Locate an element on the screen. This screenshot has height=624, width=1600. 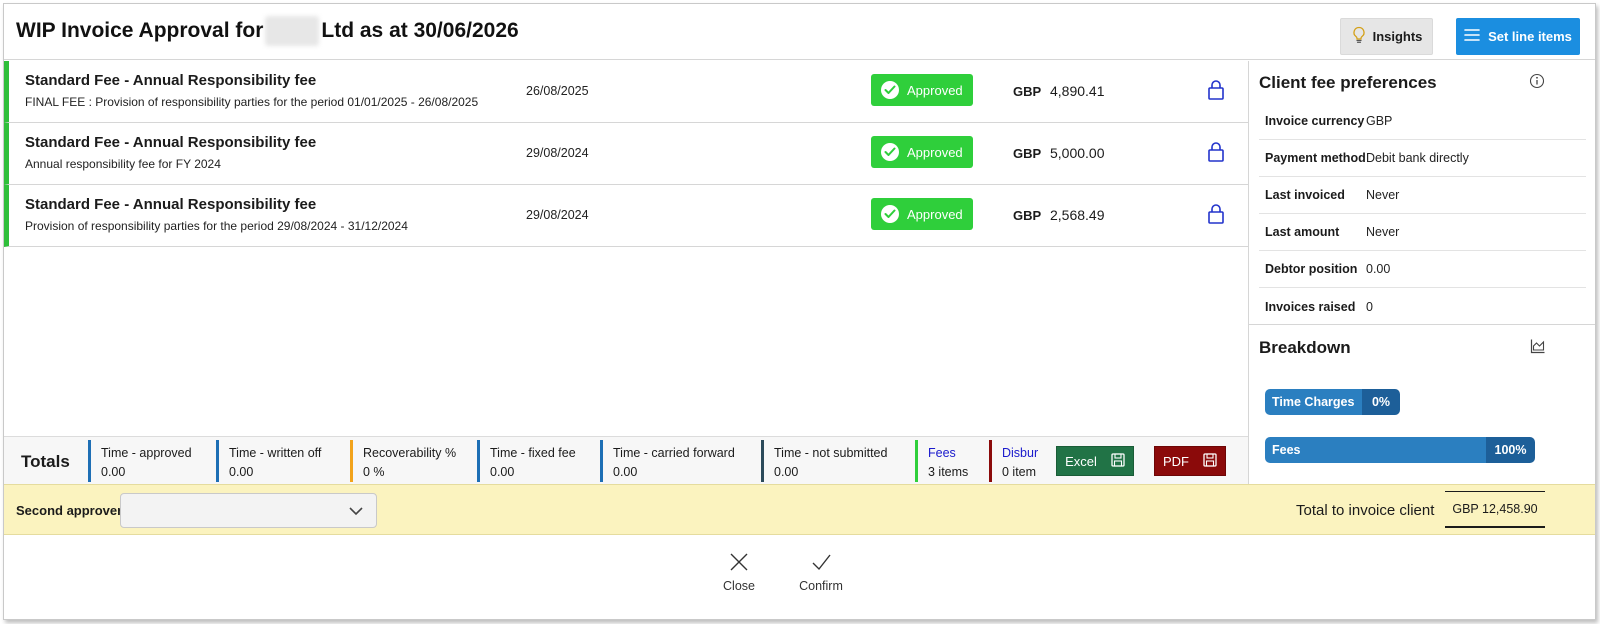
item-amount: 4,890.41 is located at coordinates (1077, 91).